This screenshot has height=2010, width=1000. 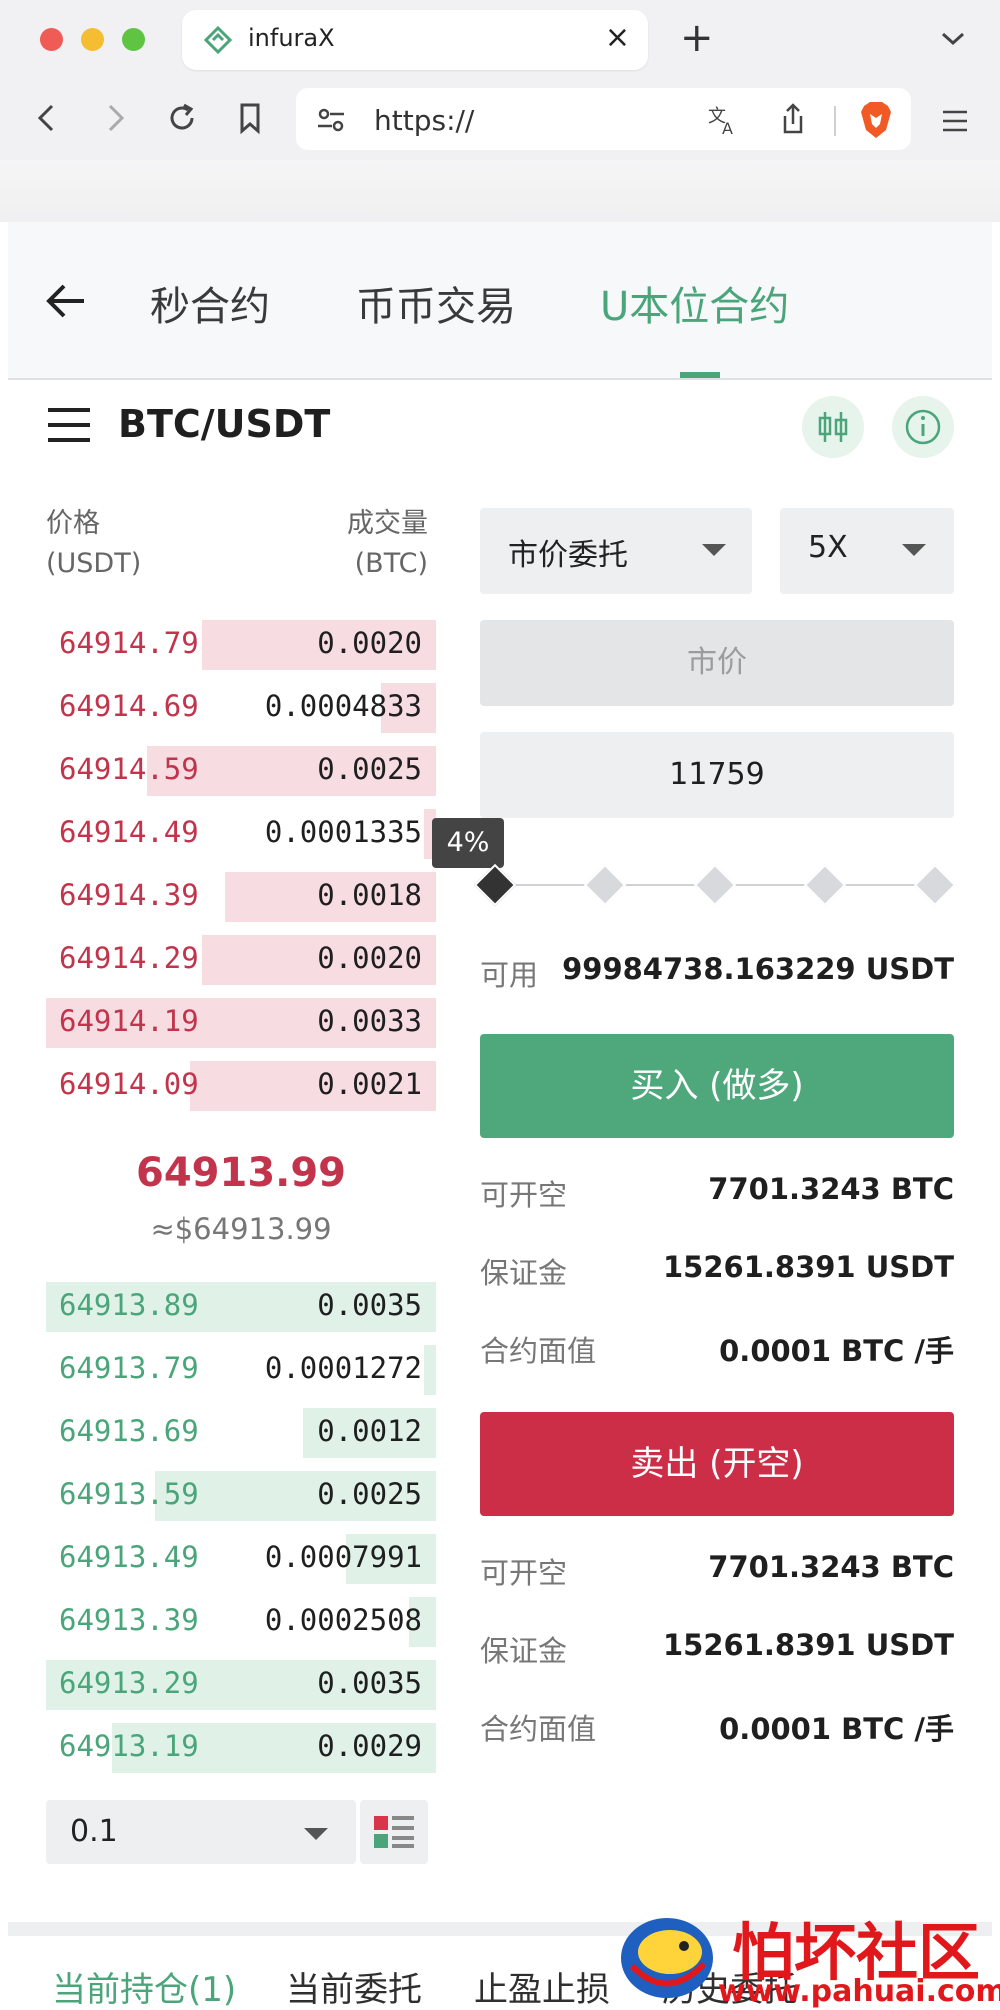 I want to click on ask-row: 64914.79 0.0020, so click(x=241, y=645).